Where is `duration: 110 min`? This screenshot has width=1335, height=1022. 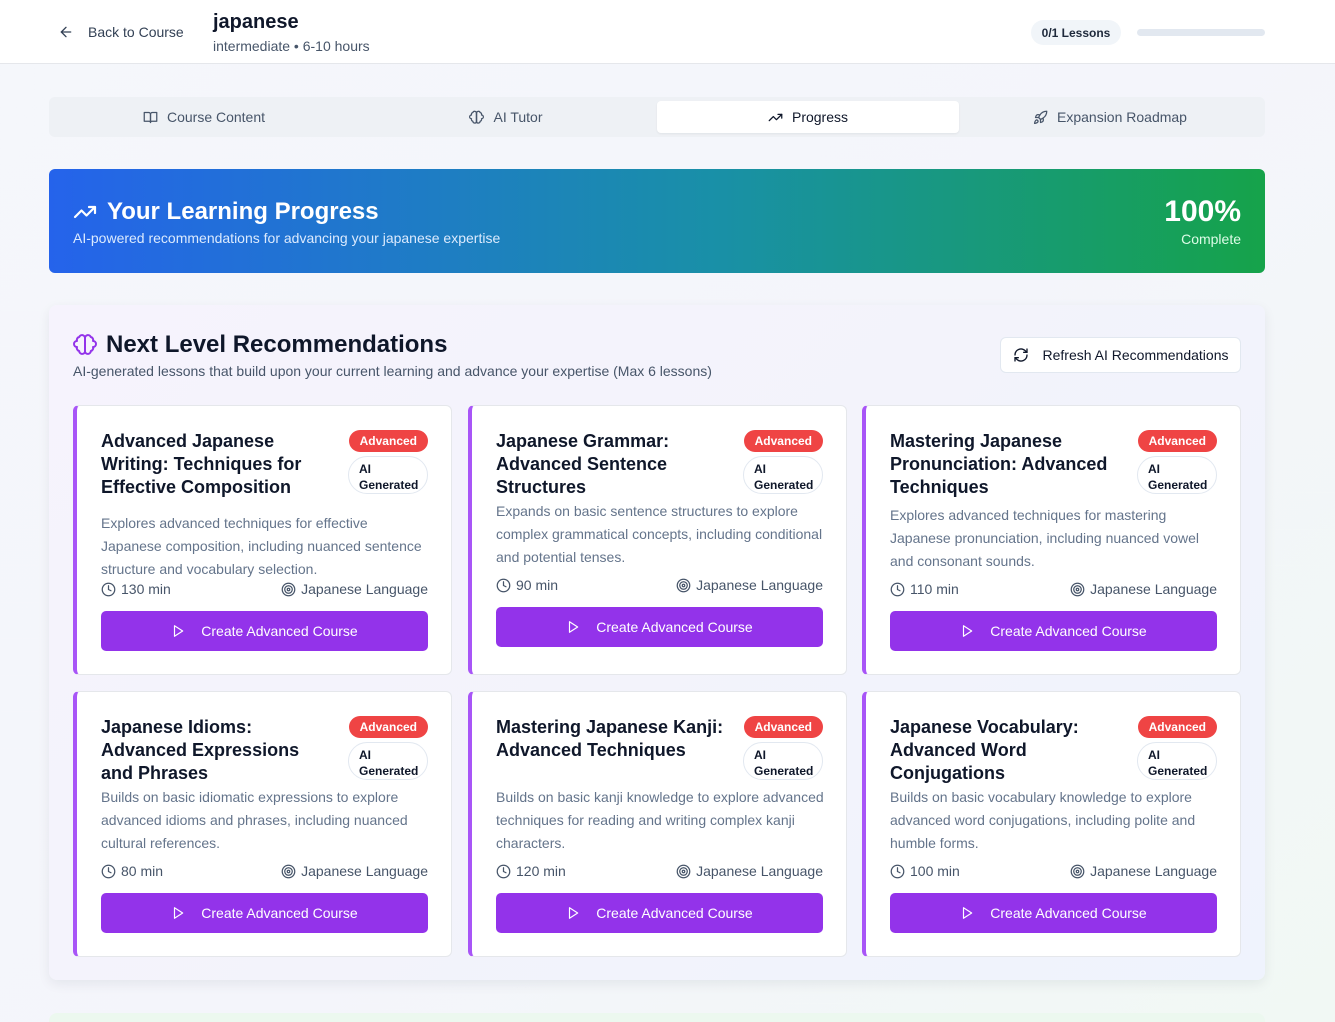 duration: 110 min is located at coordinates (924, 589).